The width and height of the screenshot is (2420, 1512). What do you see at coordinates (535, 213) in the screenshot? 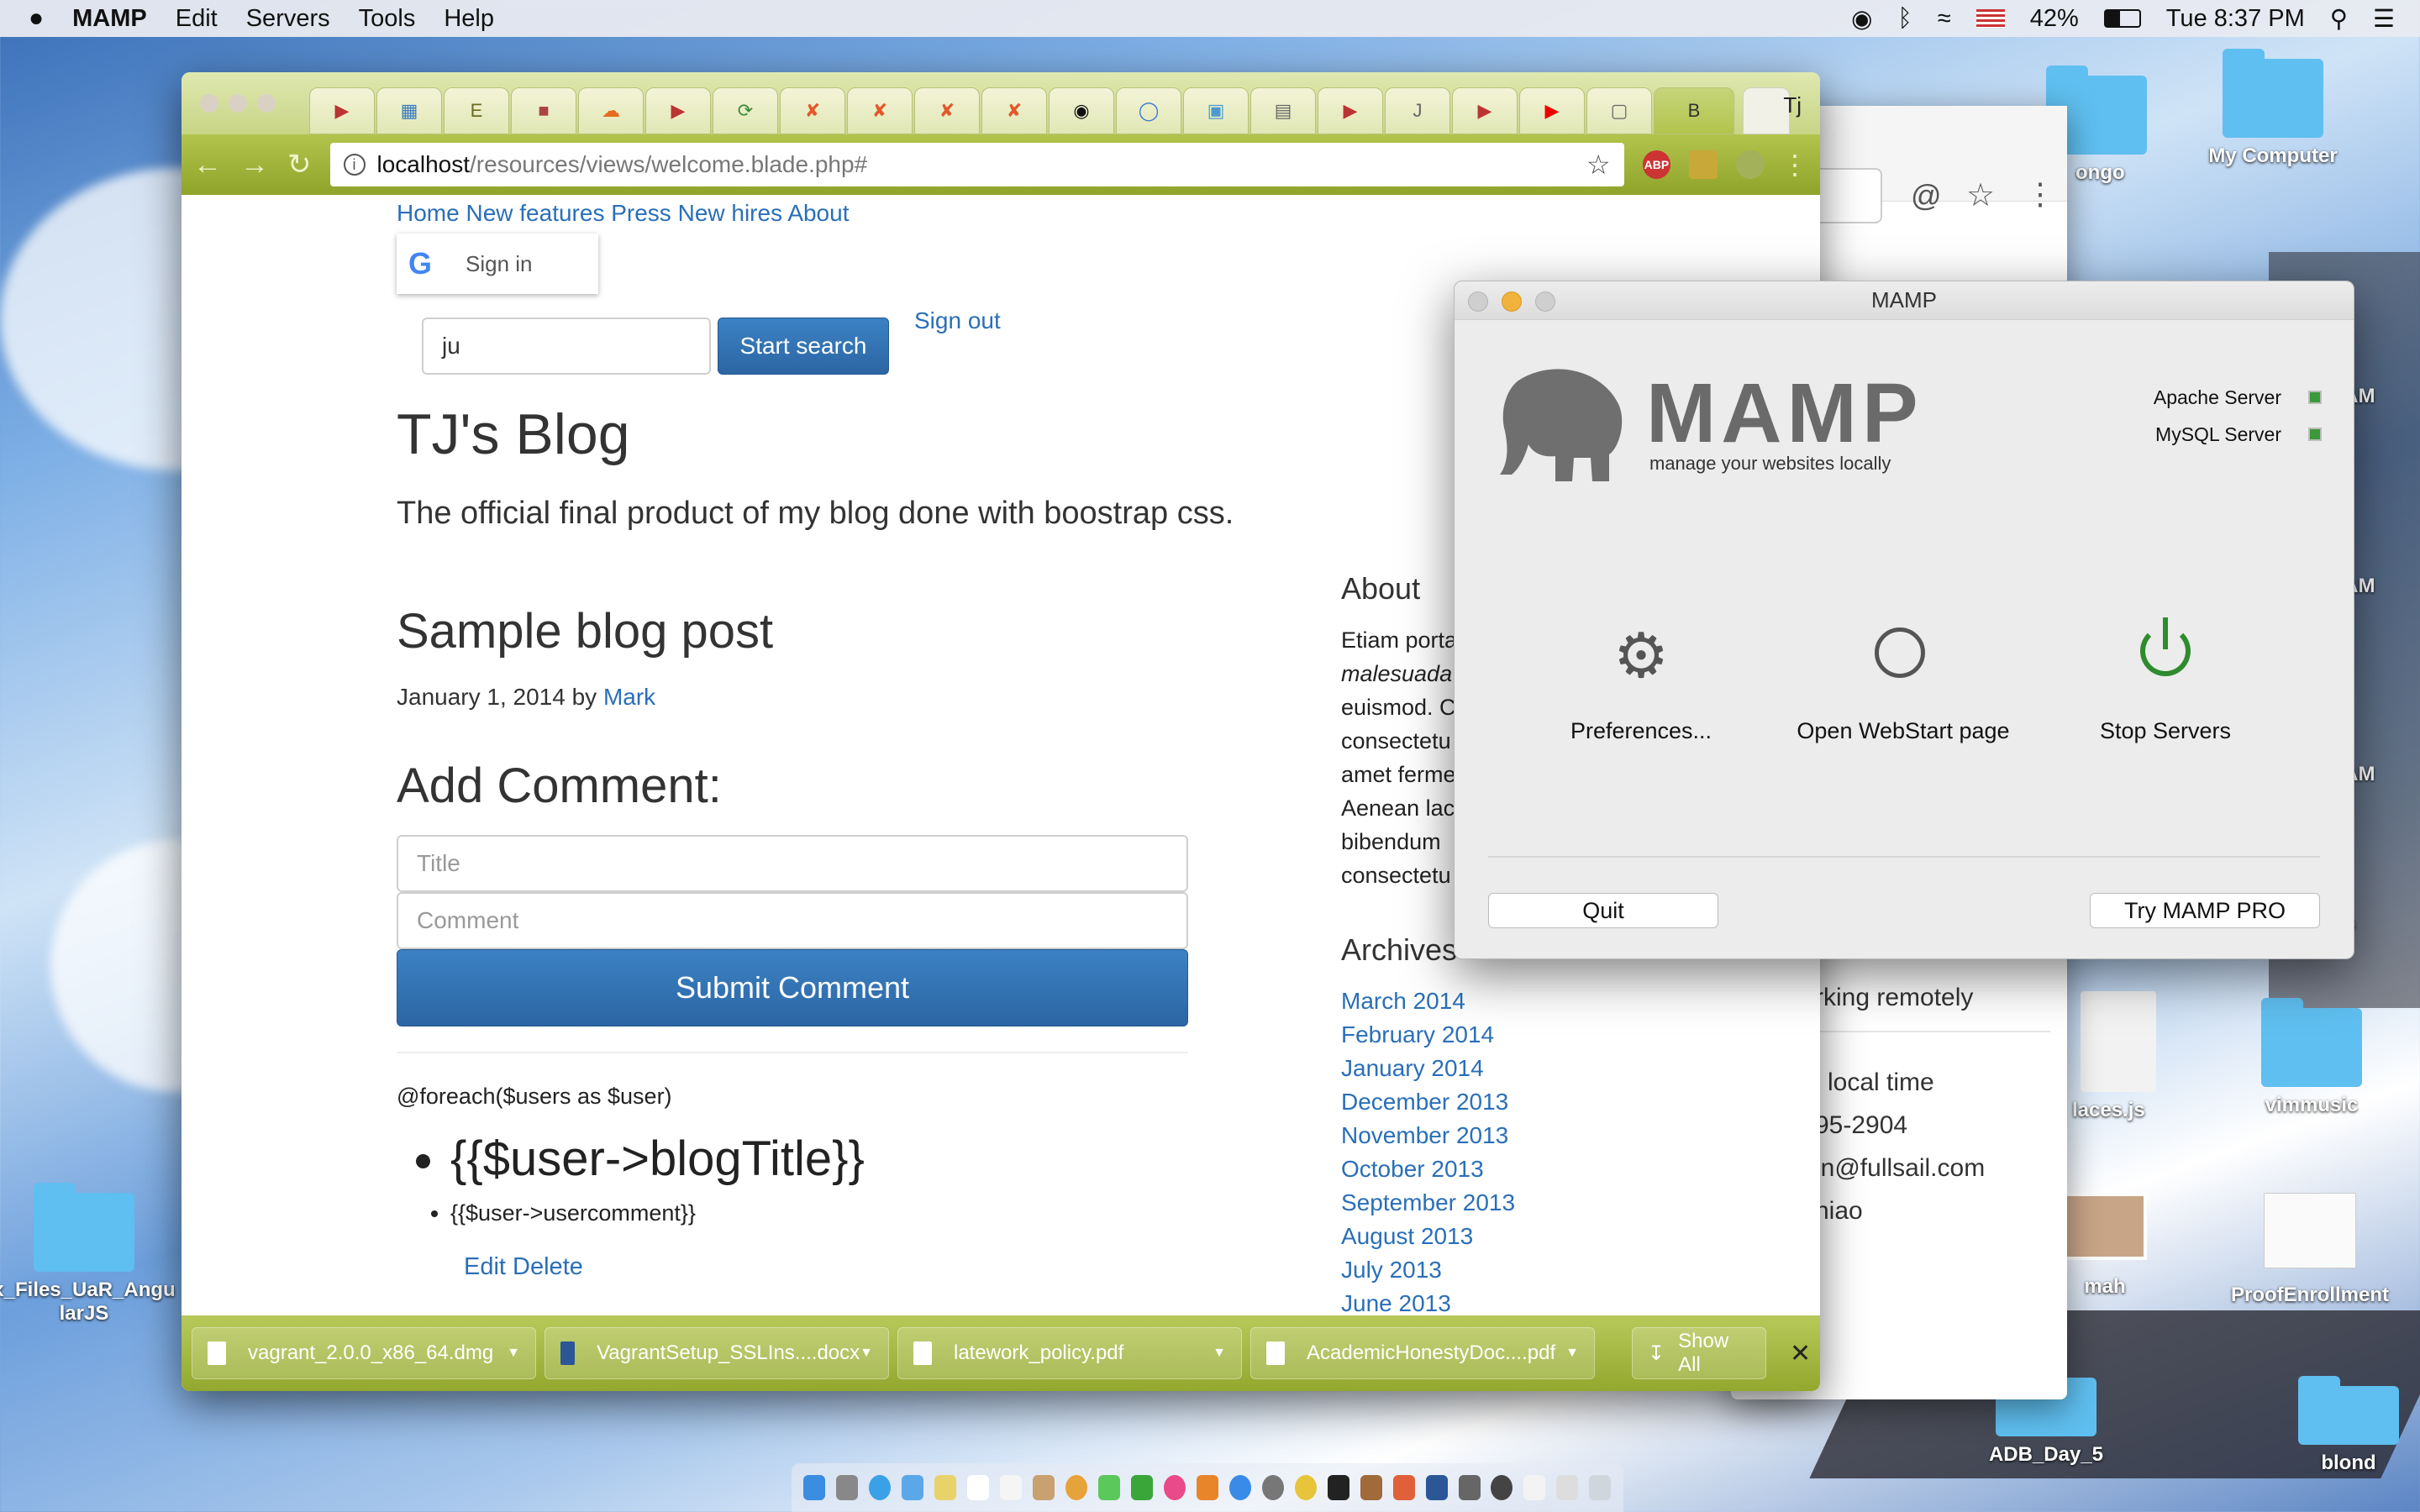
I see `nav-new-features: New features` at bounding box center [535, 213].